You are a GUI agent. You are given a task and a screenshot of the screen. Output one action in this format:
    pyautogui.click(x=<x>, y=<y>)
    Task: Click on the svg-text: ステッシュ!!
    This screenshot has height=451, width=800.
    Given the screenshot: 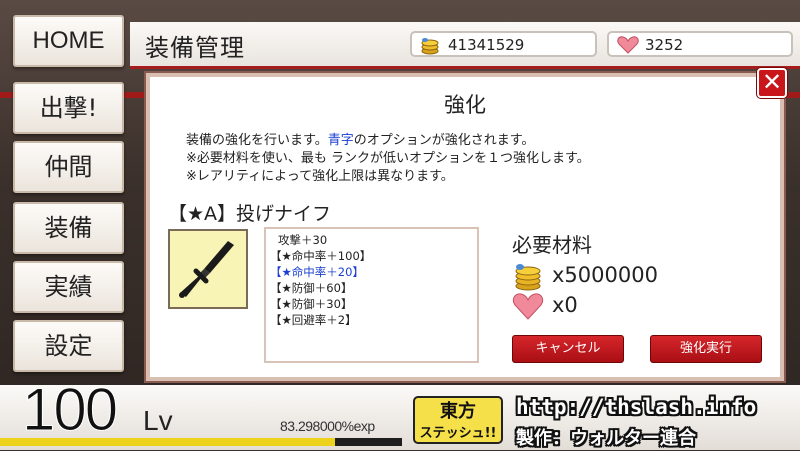 What is the action you would take?
    pyautogui.click(x=458, y=433)
    